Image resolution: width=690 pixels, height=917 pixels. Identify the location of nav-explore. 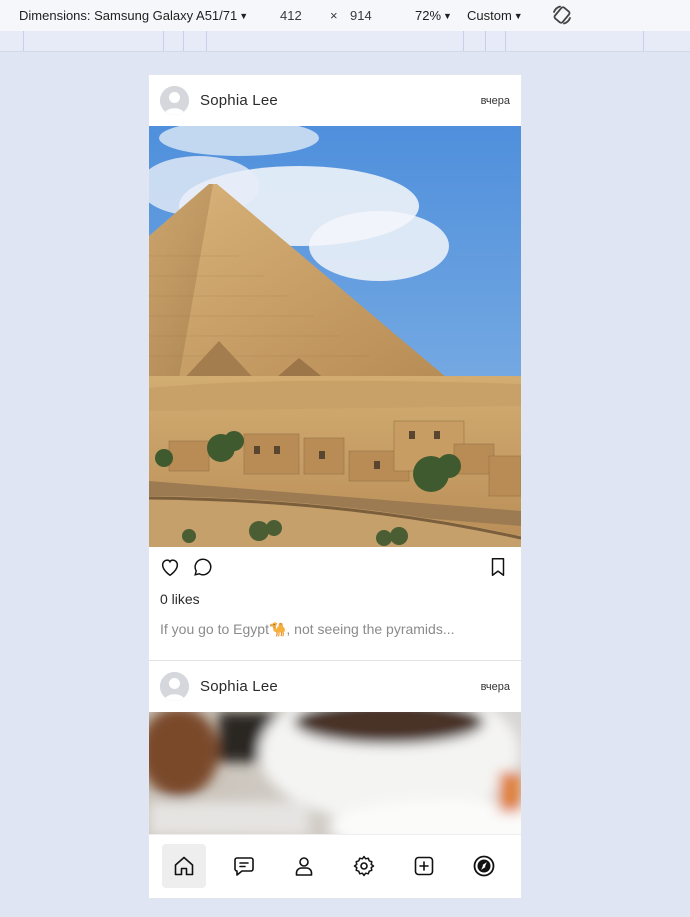
(484, 866).